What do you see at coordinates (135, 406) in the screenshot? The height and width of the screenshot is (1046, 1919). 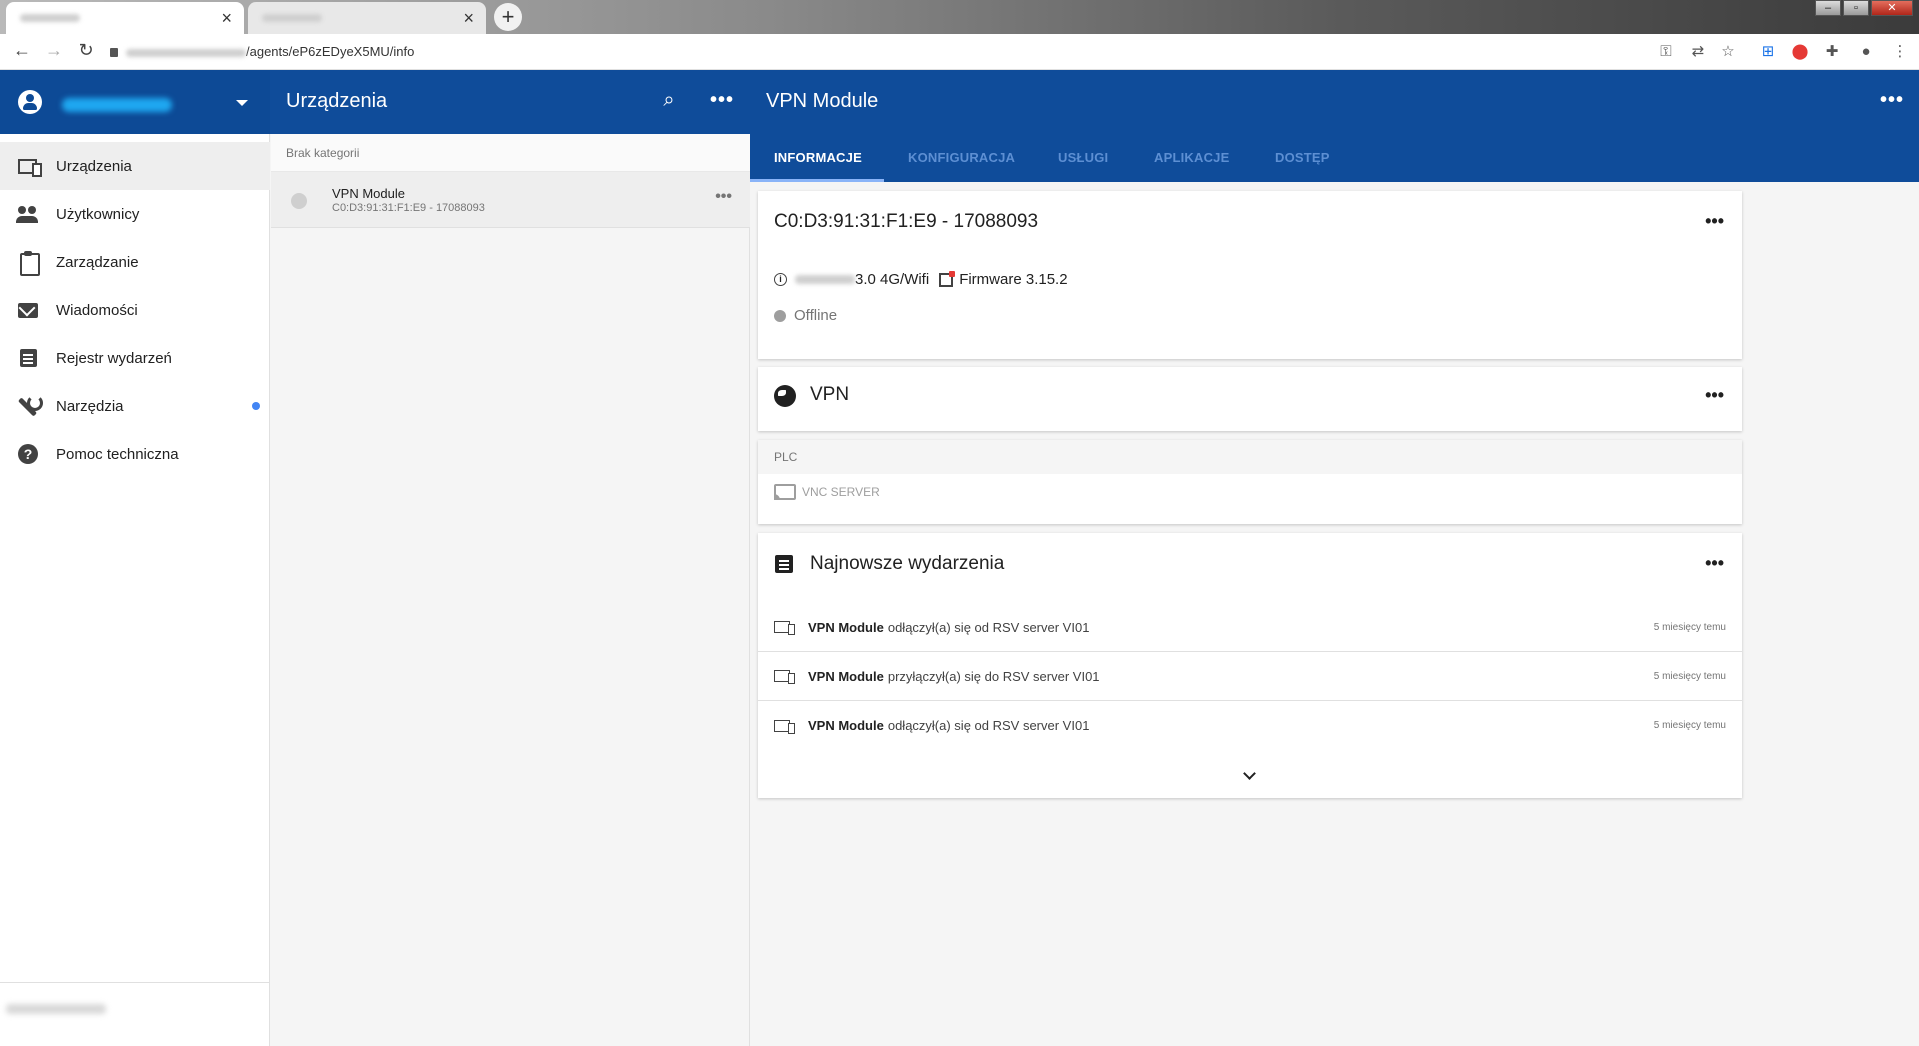 I see `sidebar-item-narzedzia: Narzędzia` at bounding box center [135, 406].